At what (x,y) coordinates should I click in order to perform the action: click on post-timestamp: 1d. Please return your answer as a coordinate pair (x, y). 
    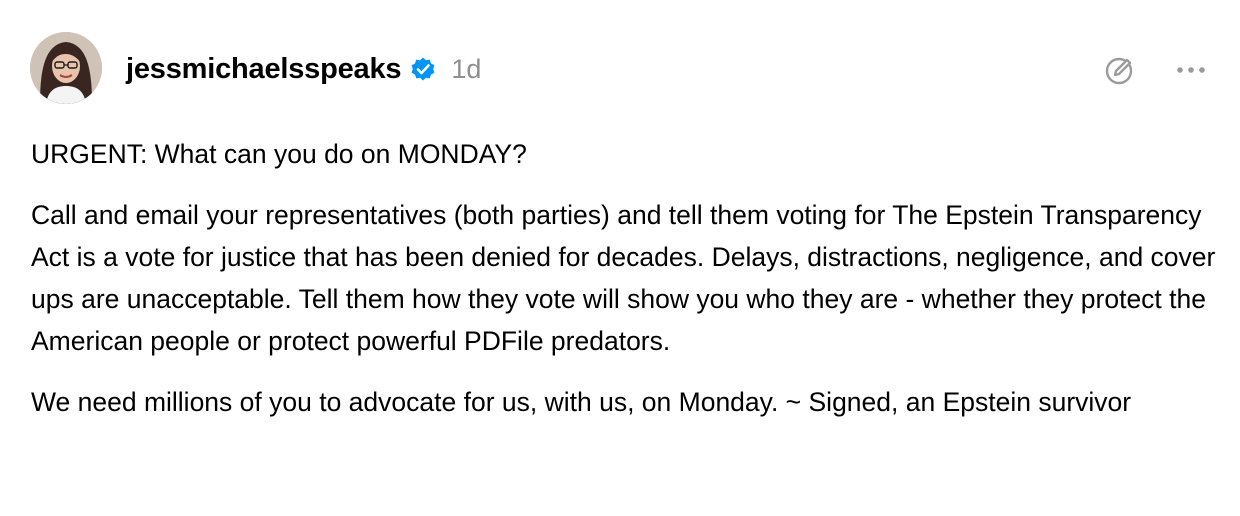
    Looking at the image, I should click on (466, 68).